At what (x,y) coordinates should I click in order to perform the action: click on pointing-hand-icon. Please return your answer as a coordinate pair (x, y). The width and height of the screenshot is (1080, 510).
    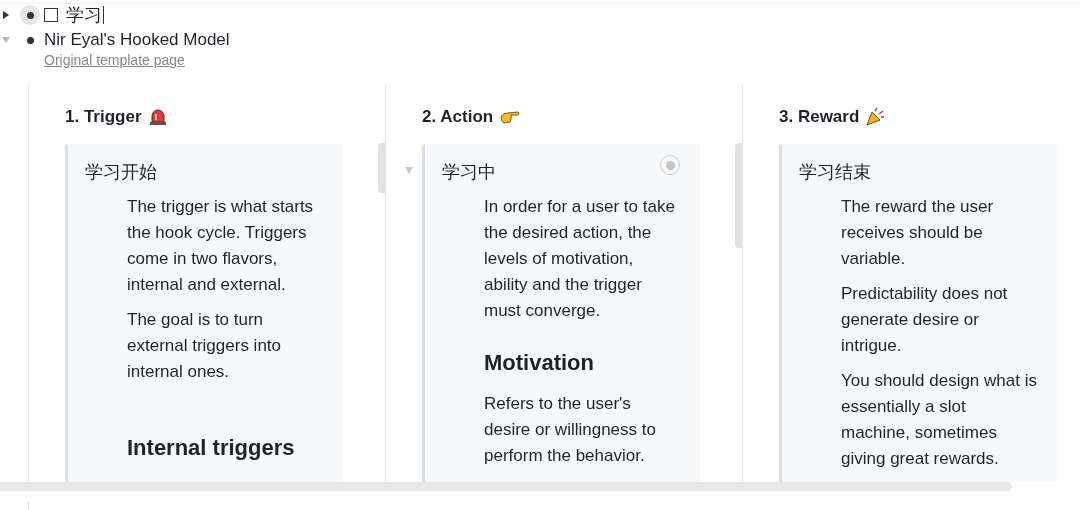
    Looking at the image, I should click on (510, 117).